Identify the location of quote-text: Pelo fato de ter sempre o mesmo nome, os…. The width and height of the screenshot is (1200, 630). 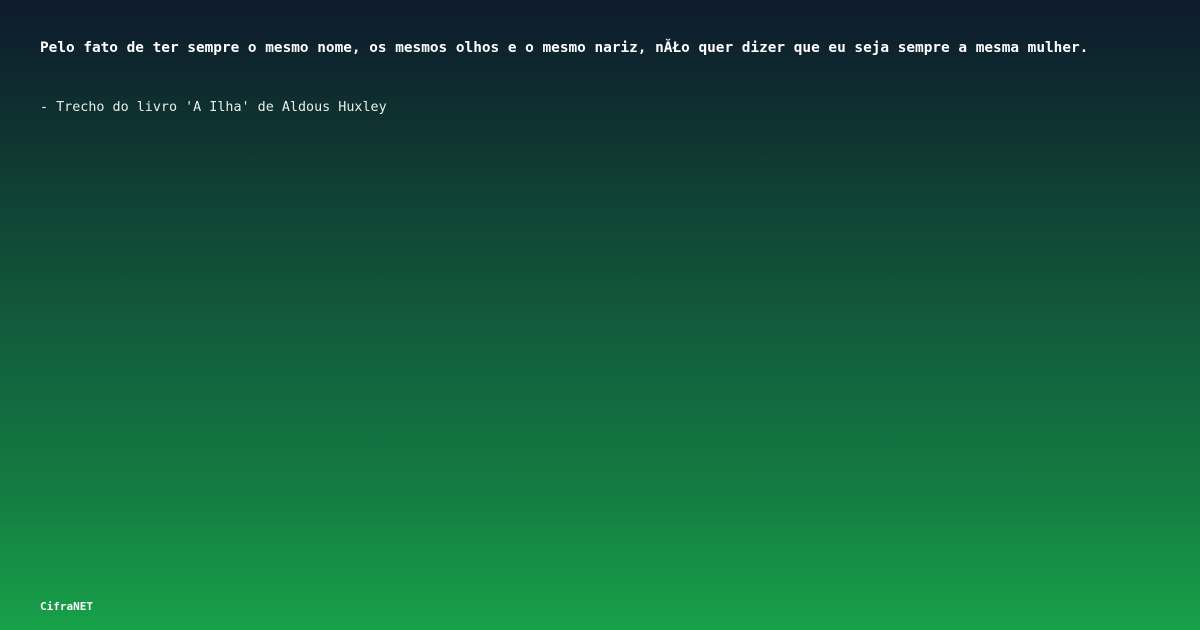
(564, 48).